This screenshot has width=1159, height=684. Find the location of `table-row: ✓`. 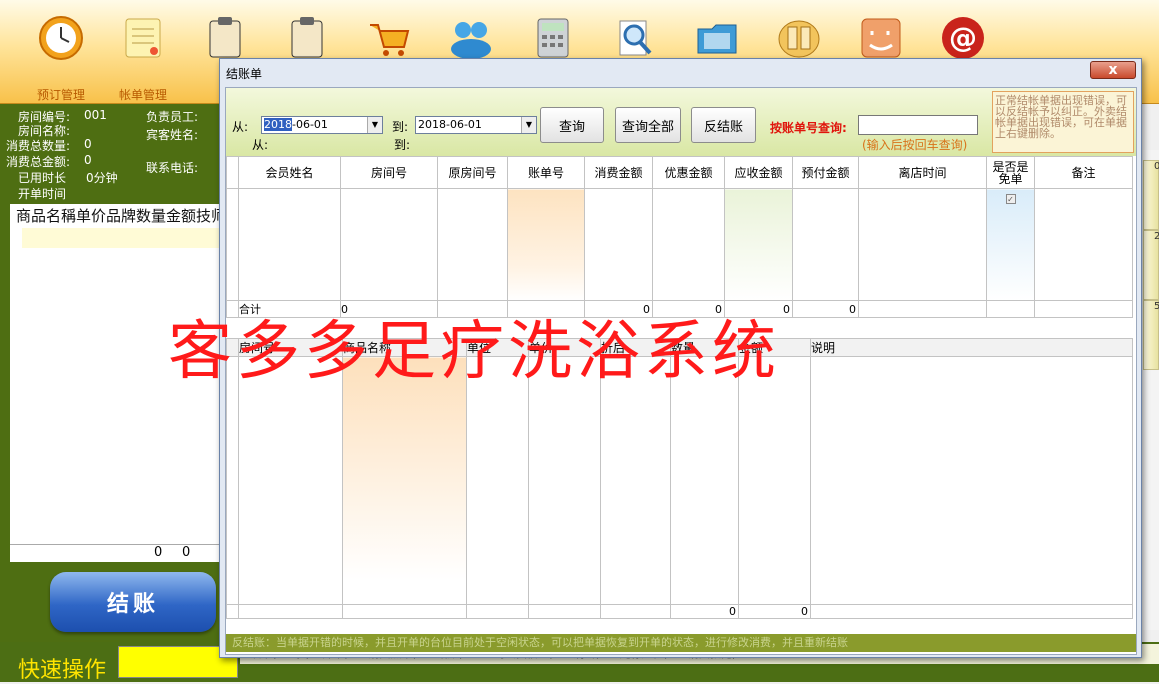

table-row: ✓ is located at coordinates (679, 244).